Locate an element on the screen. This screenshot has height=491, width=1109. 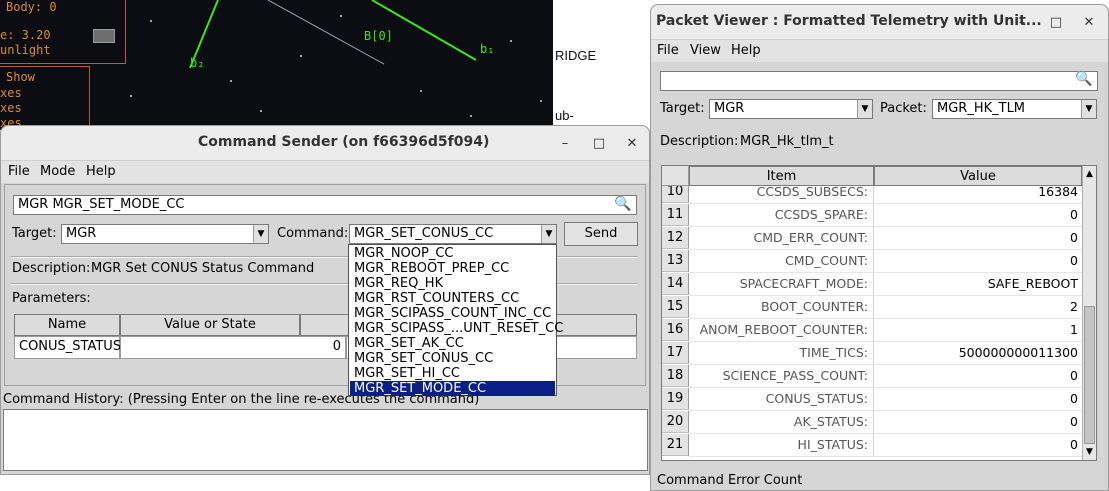
value-cell: 2 is located at coordinates (978, 307).